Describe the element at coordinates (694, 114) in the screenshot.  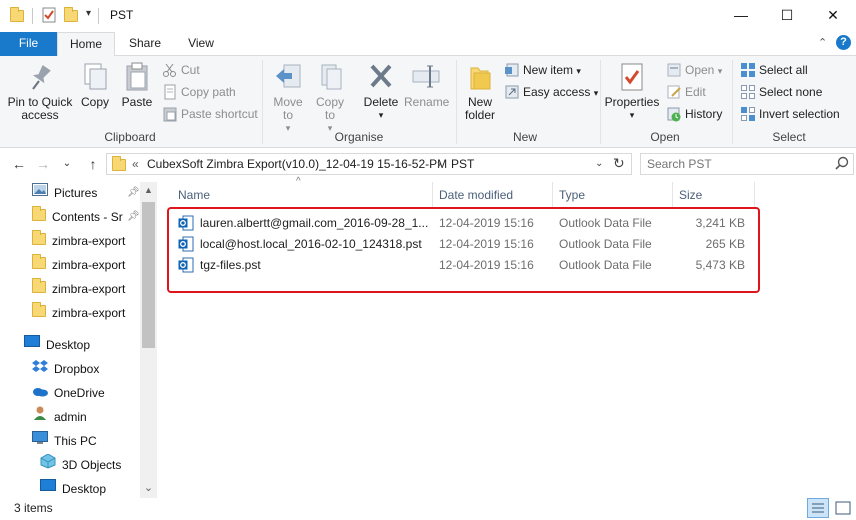
I see `history-button: History` at that location.